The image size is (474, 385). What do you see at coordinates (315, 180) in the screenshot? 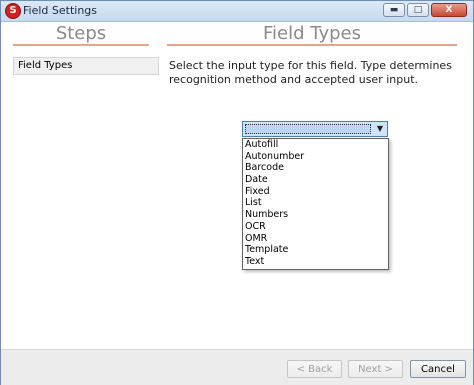
I see `option-date: Date` at bounding box center [315, 180].